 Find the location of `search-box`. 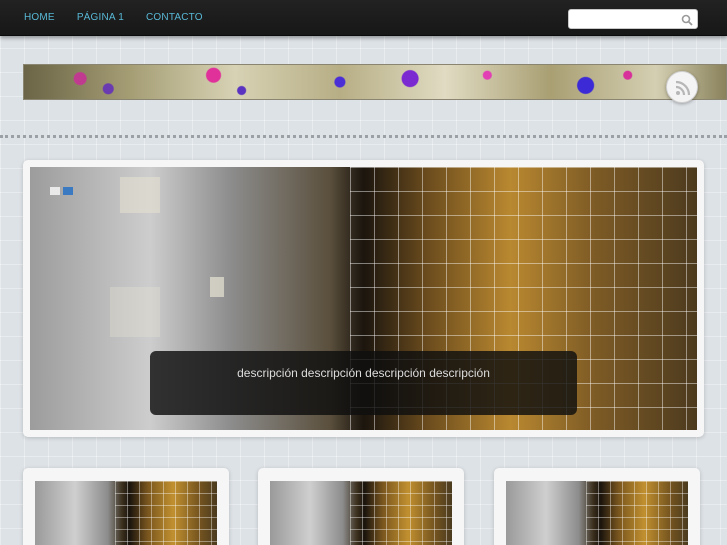

search-box is located at coordinates (633, 19).